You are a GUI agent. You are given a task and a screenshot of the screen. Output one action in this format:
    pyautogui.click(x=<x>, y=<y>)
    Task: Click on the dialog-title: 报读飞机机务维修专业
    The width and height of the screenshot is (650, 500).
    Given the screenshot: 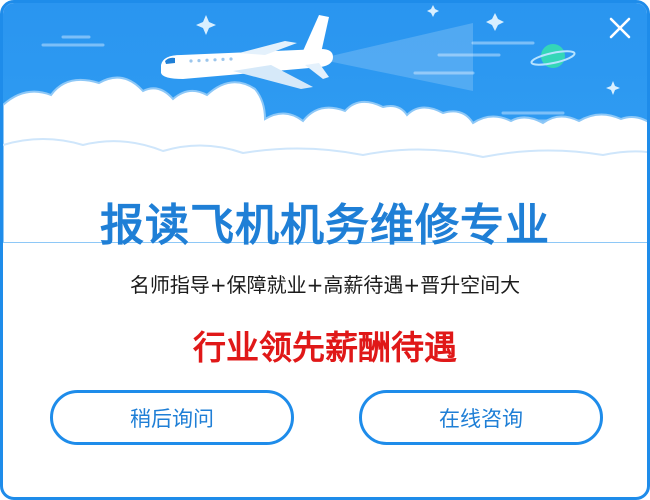 What is the action you would take?
    pyautogui.click(x=325, y=225)
    